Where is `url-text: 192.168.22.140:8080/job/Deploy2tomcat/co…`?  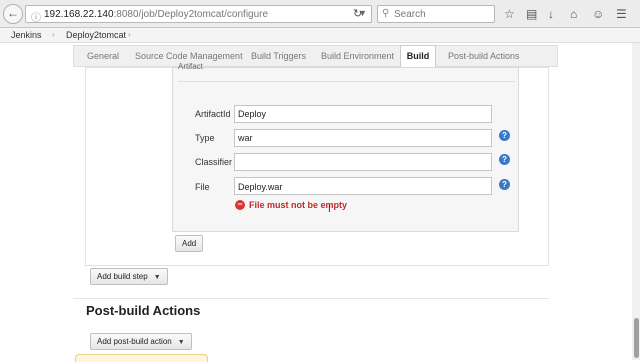 url-text: 192.168.22.140:8080/job/Deploy2tomcat/co… is located at coordinates (156, 14).